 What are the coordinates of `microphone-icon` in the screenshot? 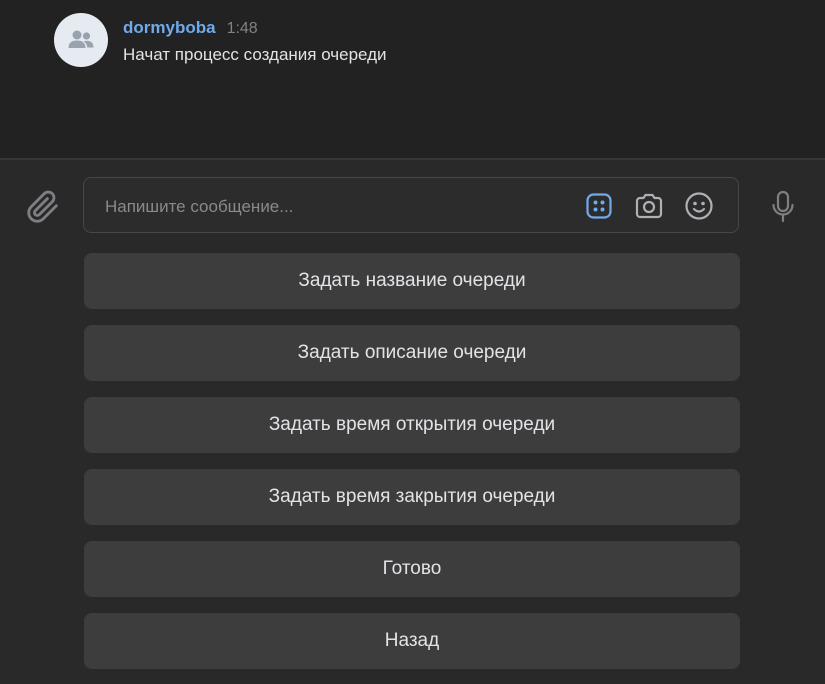 It's located at (783, 206).